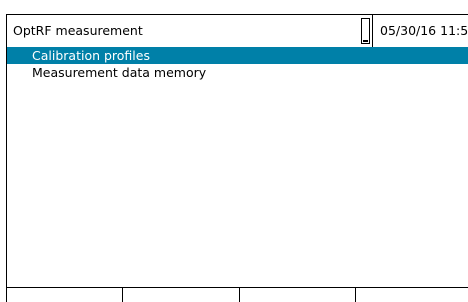 The width and height of the screenshot is (468, 302). I want to click on battery-icon, so click(365, 31).